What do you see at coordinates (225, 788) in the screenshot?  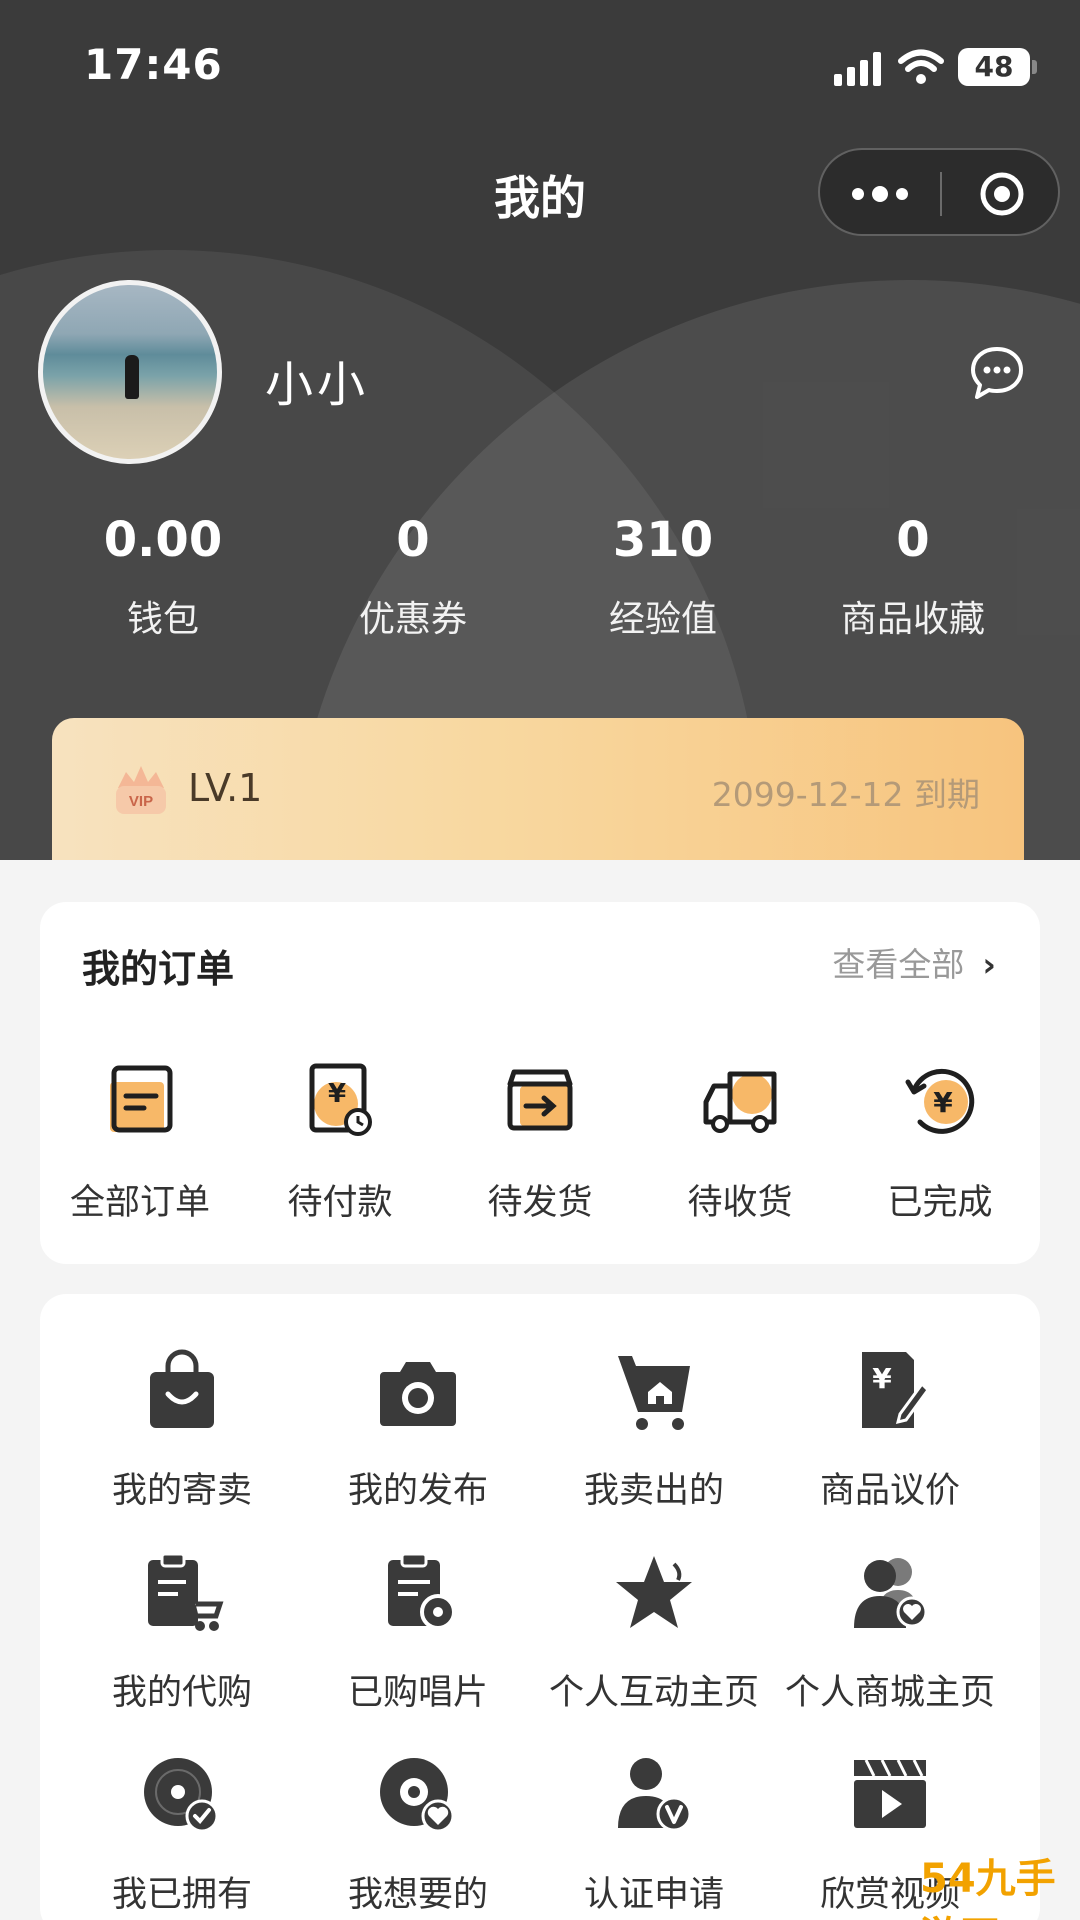 I see `vip-level: LV.1` at bounding box center [225, 788].